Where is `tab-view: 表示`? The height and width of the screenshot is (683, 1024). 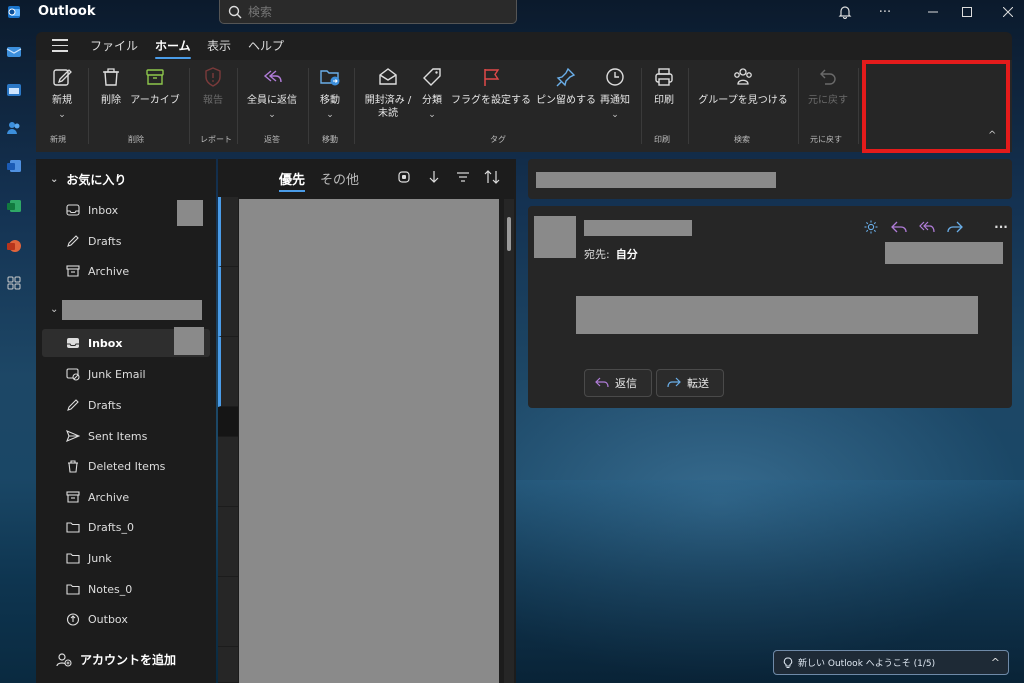 tab-view: 表示 is located at coordinates (219, 45).